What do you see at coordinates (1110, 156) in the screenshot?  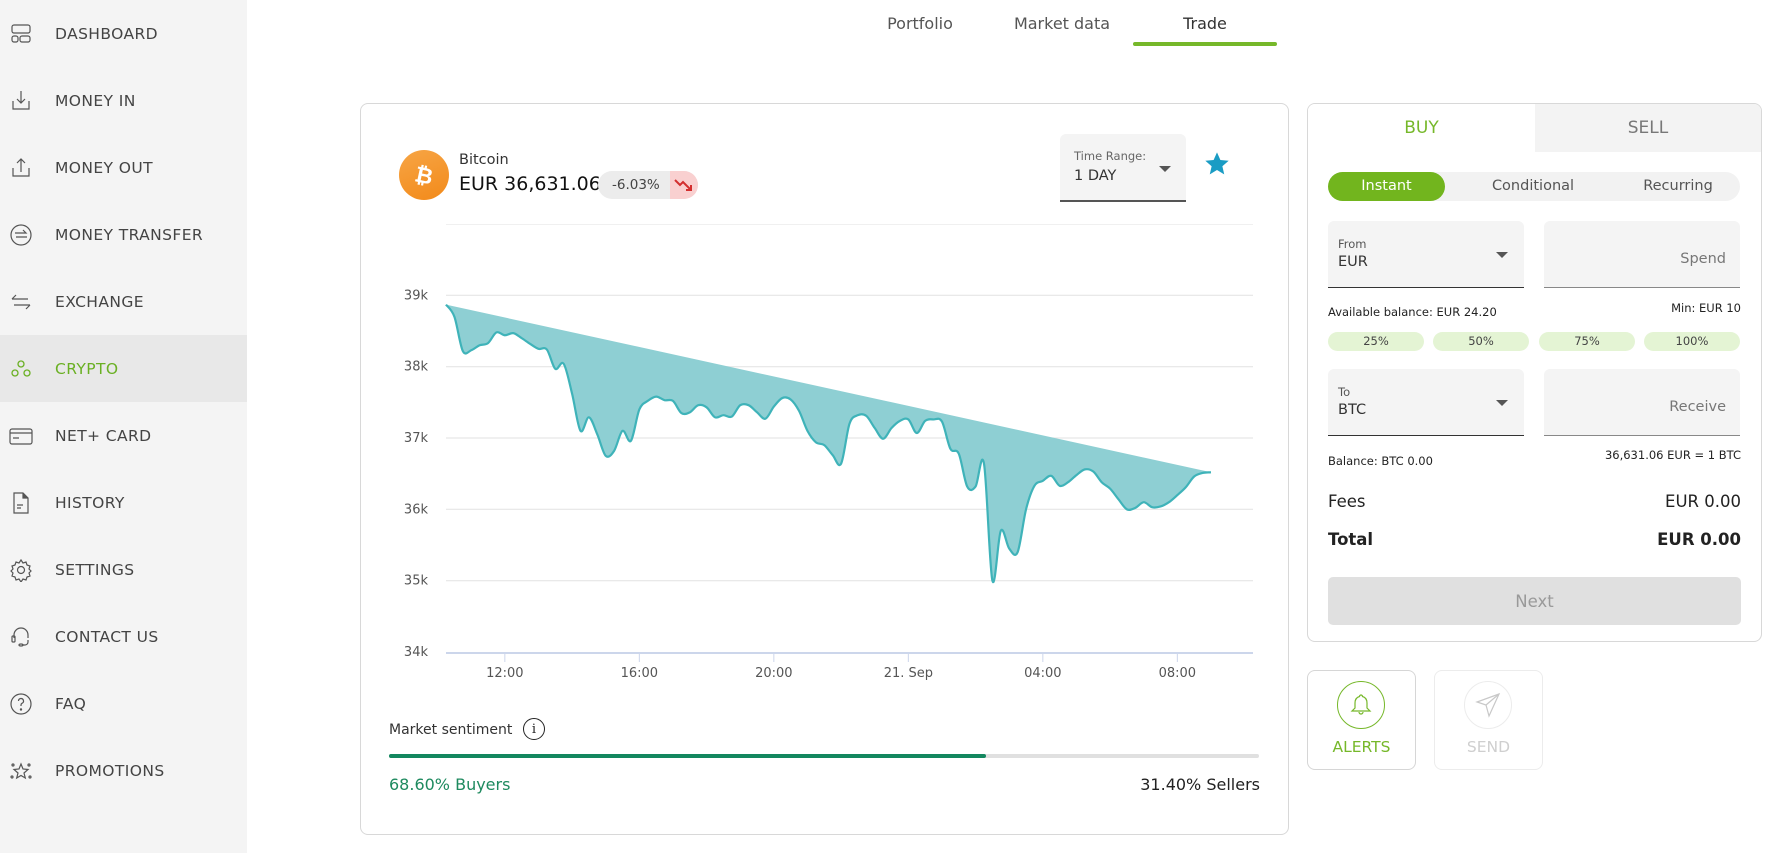 I see `time-range-caption: Time Range:` at bounding box center [1110, 156].